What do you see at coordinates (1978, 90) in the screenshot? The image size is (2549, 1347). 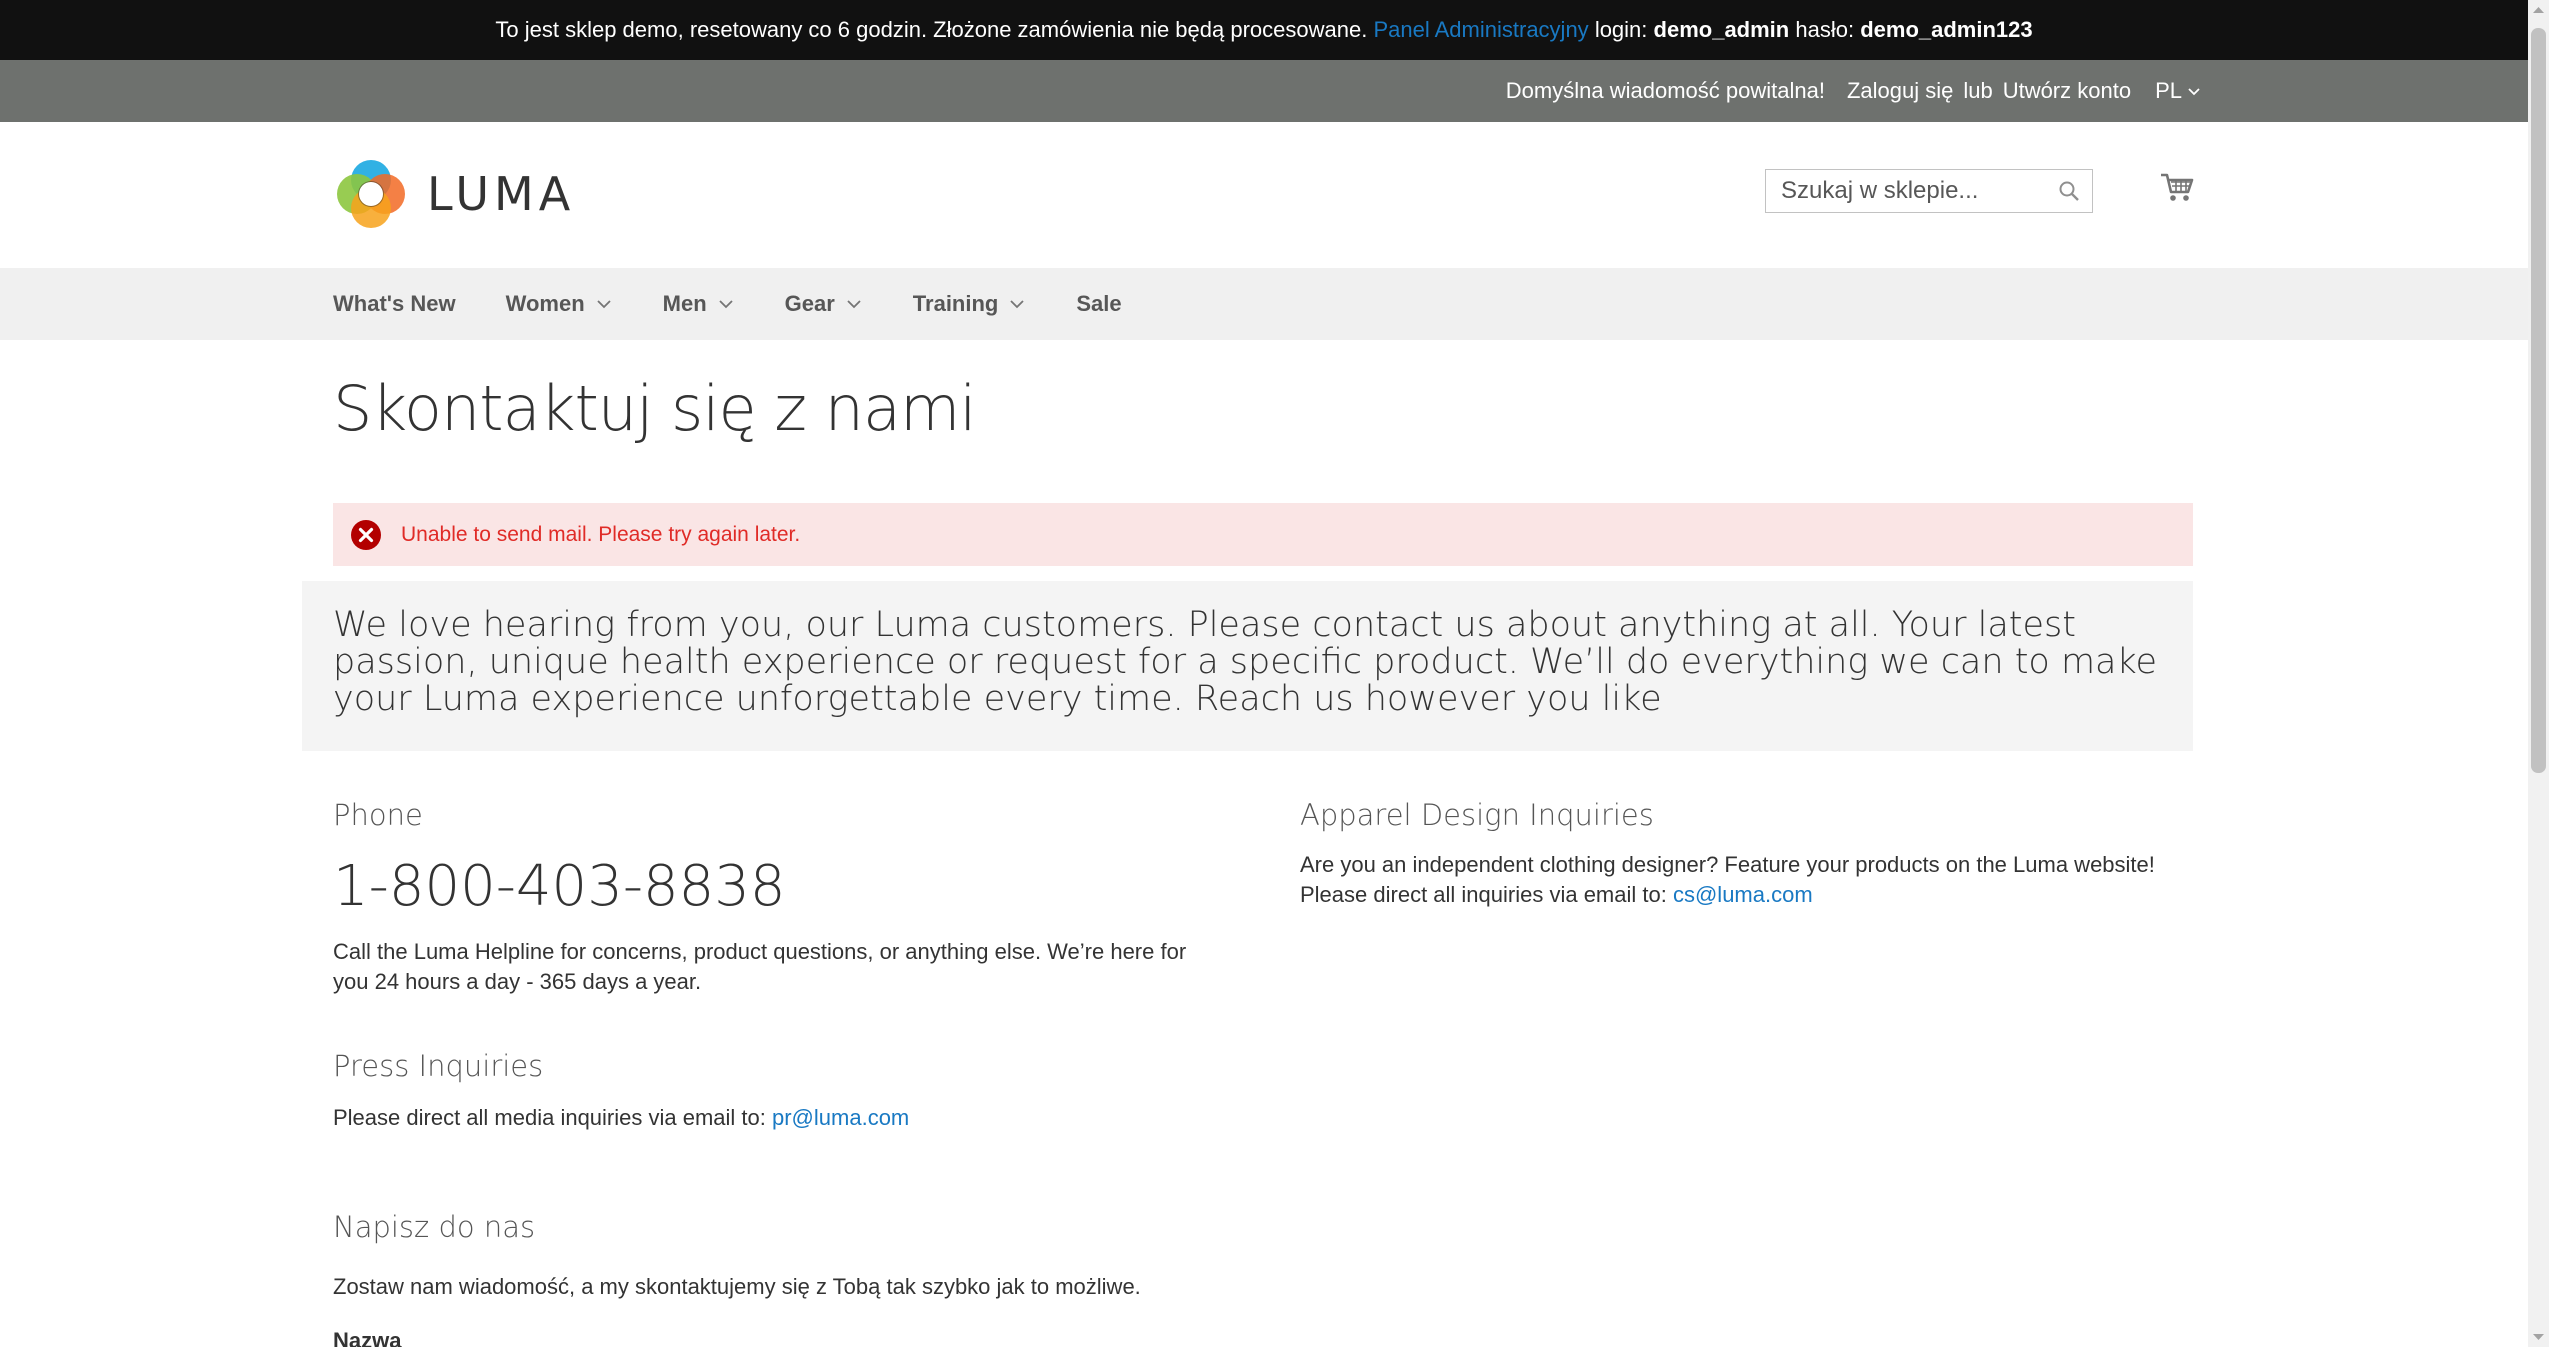 I see `or-separator: lub` at bounding box center [1978, 90].